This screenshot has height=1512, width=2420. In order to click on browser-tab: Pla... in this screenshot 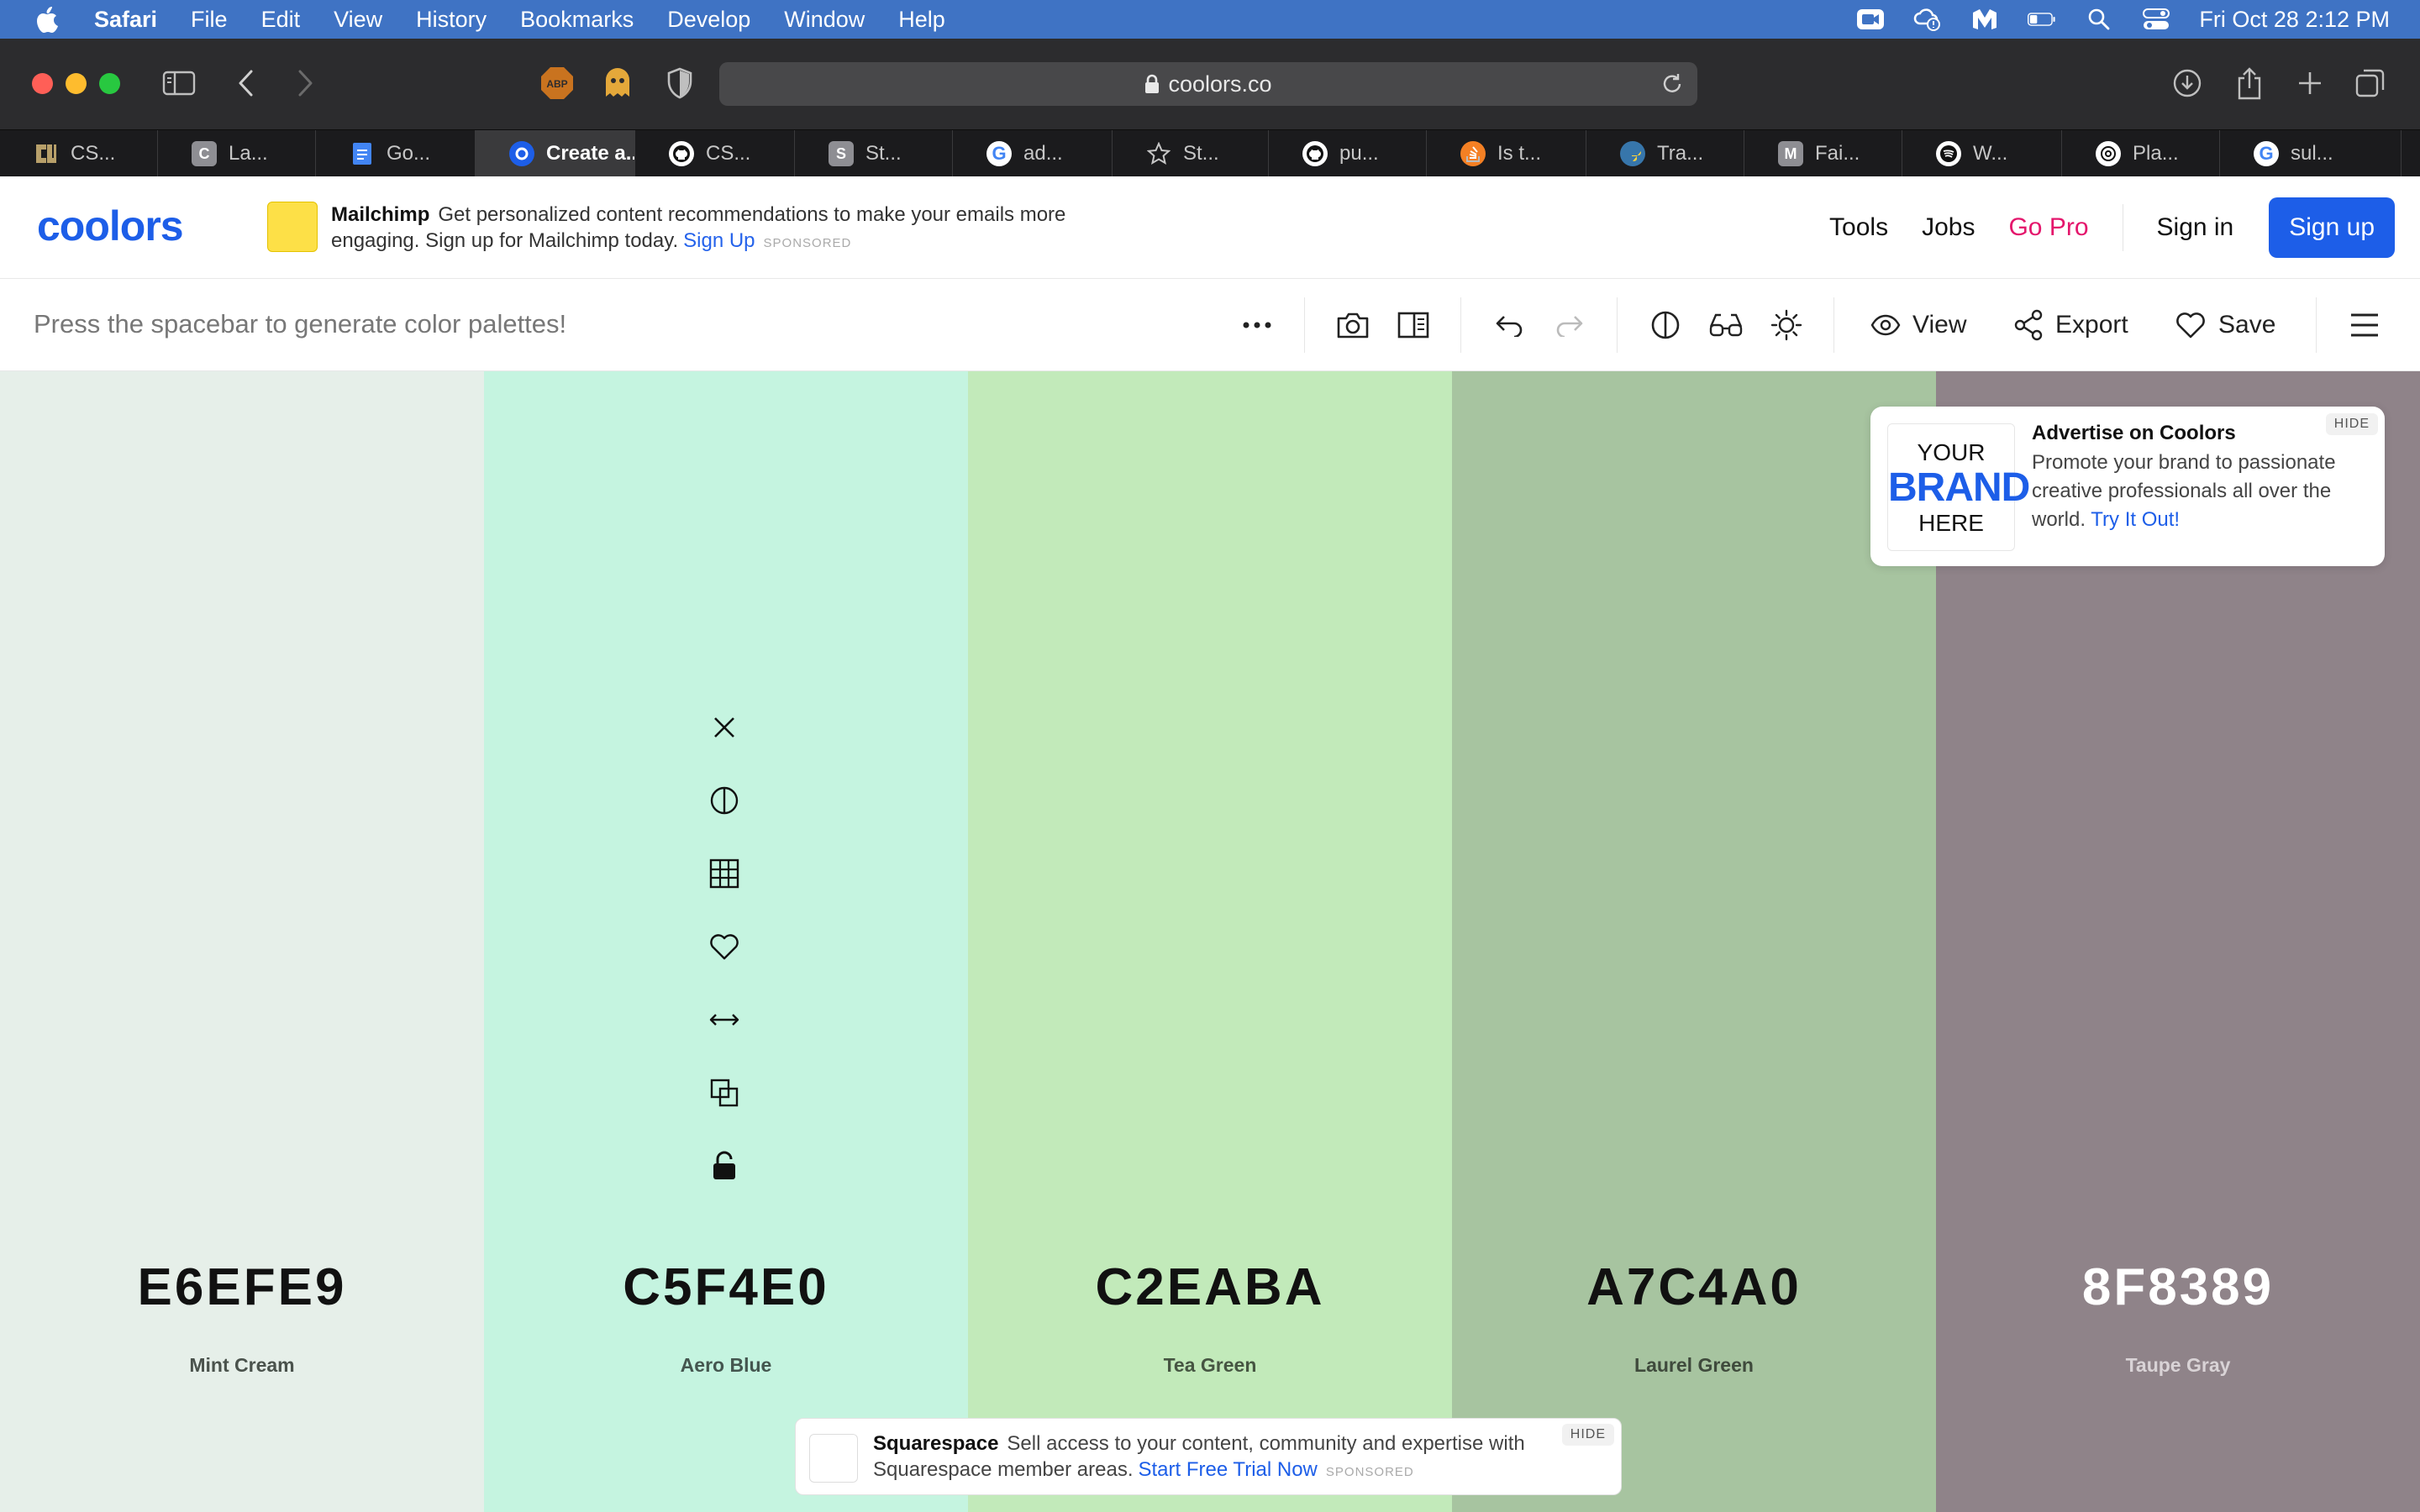, I will do `click(2141, 153)`.